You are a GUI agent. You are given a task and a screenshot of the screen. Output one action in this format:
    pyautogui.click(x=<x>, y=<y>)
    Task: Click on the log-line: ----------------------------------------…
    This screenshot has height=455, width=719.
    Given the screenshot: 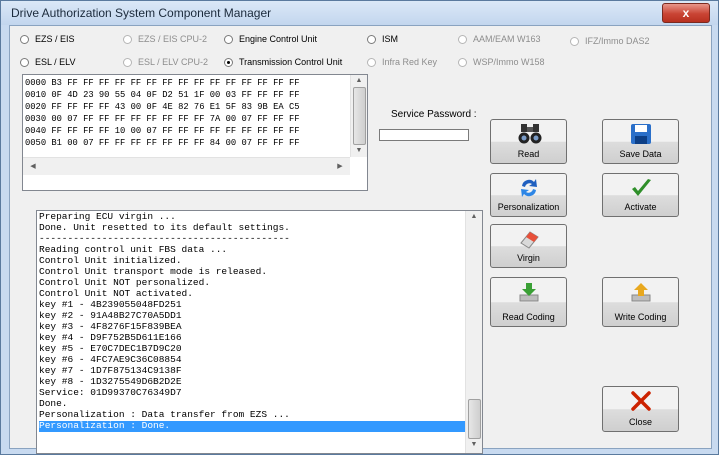 What is the action you would take?
    pyautogui.click(x=164, y=239)
    